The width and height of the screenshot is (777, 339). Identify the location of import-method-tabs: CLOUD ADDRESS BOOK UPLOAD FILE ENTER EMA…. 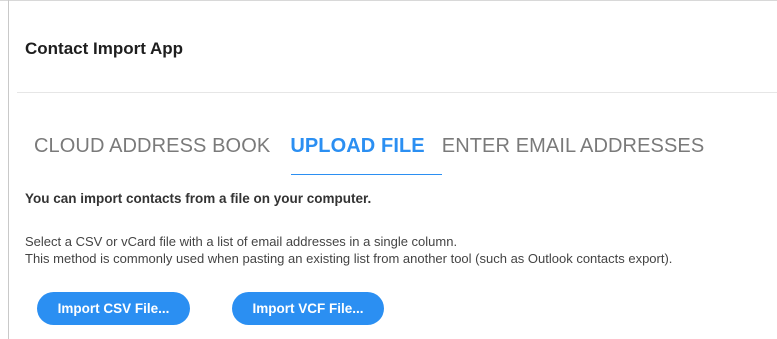
(369, 146).